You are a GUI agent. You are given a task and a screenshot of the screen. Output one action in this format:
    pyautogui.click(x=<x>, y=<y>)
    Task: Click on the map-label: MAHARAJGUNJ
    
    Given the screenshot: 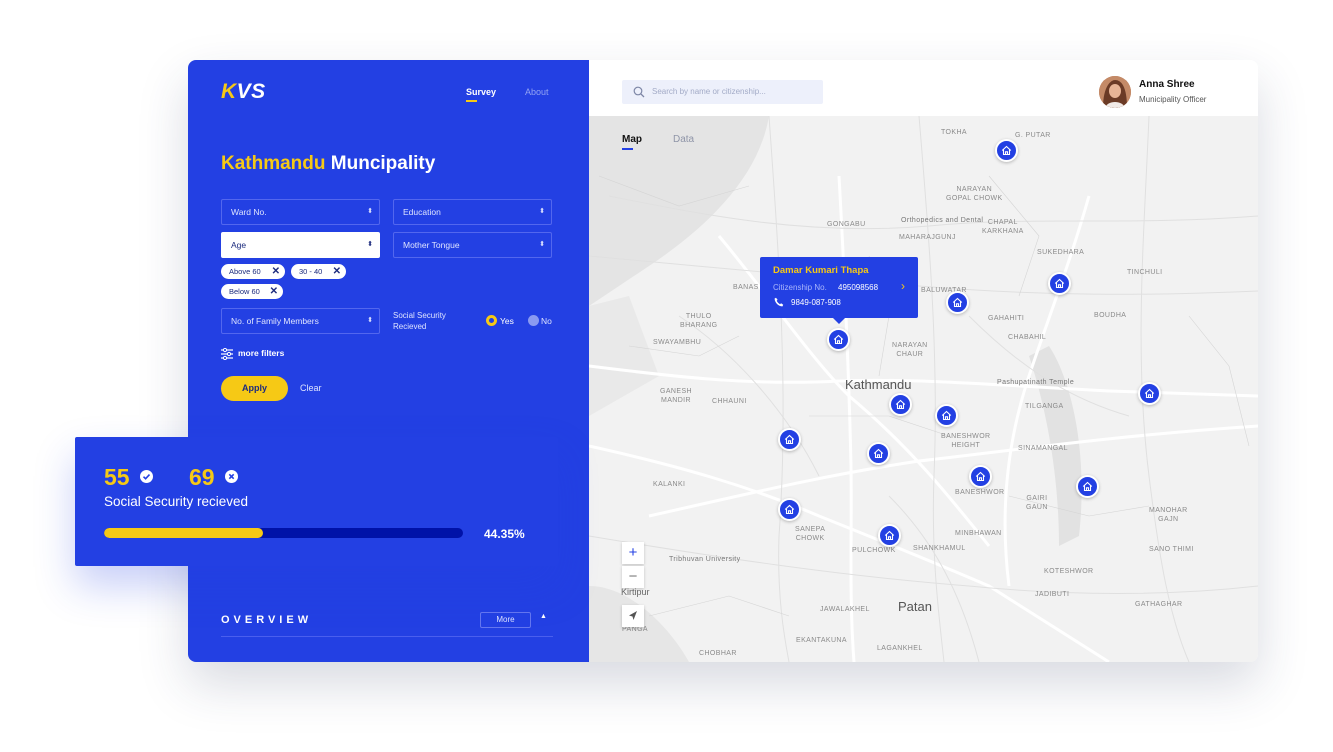 What is the action you would take?
    pyautogui.click(x=927, y=237)
    